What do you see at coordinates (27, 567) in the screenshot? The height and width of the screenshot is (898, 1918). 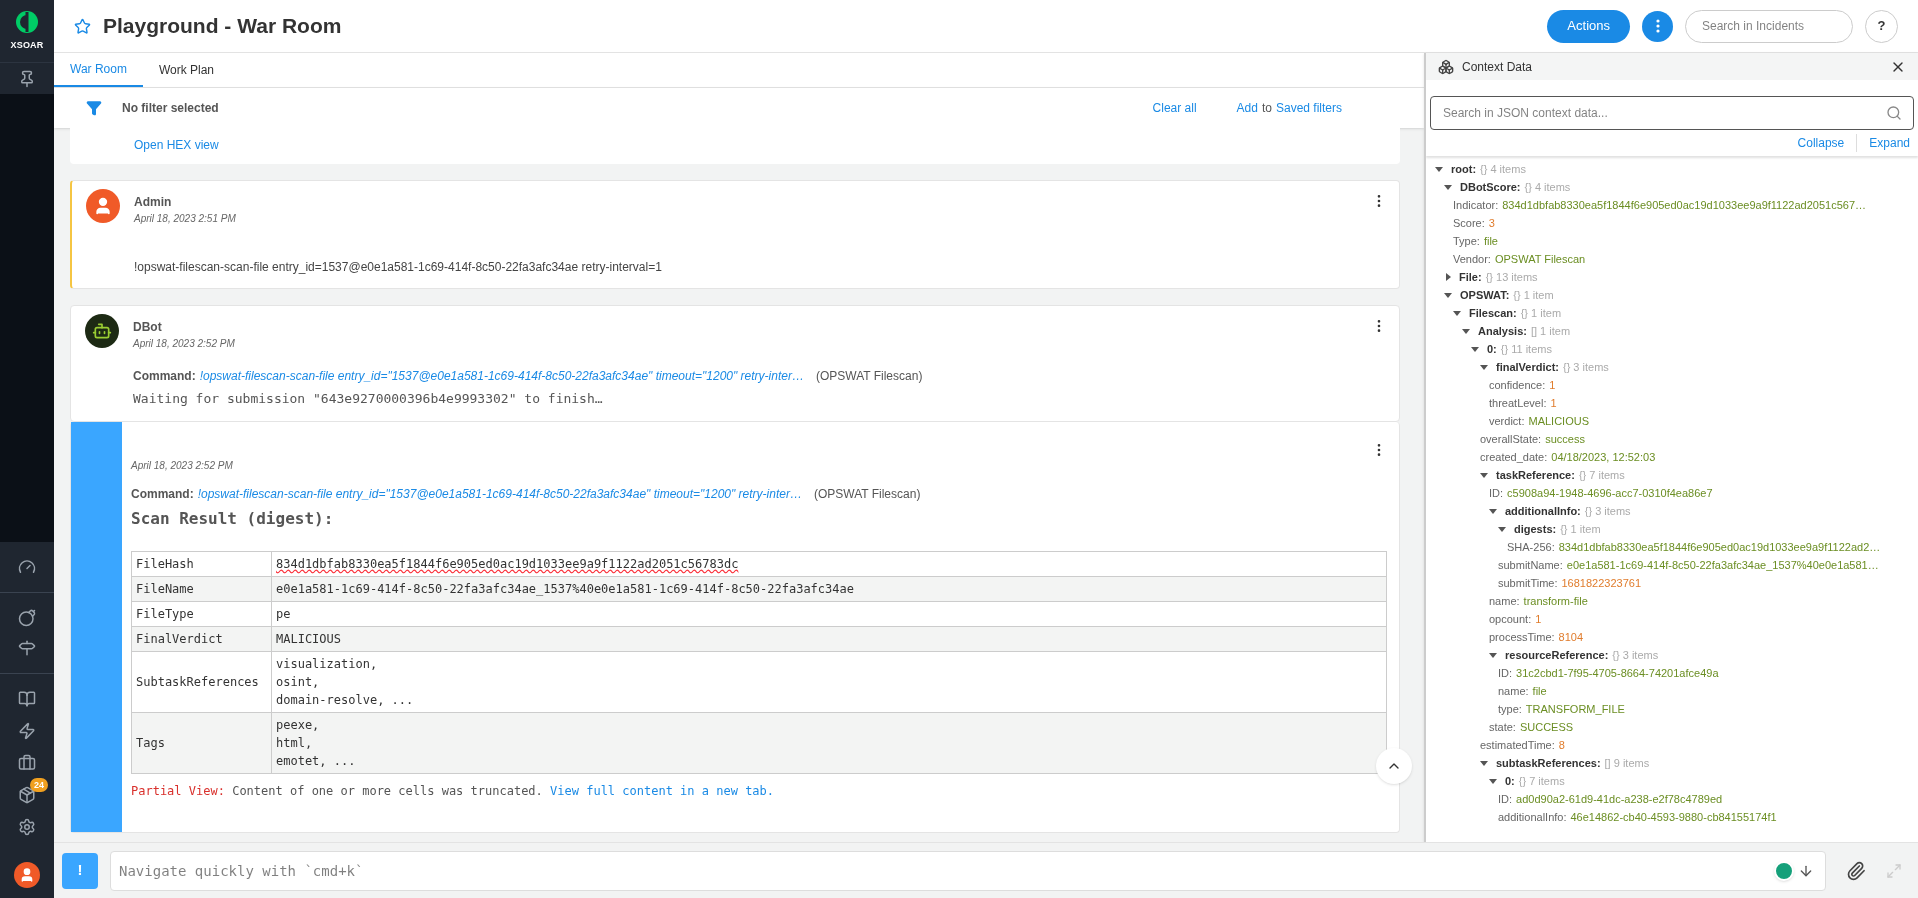 I see `gauge-icon` at bounding box center [27, 567].